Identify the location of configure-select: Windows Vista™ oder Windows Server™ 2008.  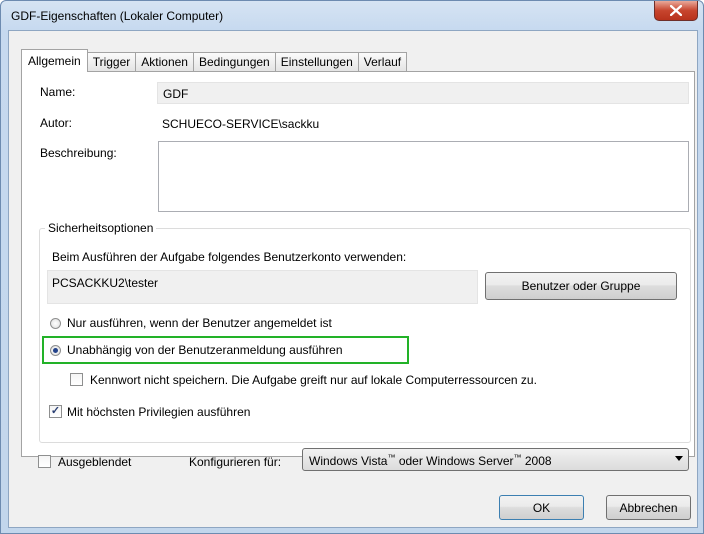
(495, 459).